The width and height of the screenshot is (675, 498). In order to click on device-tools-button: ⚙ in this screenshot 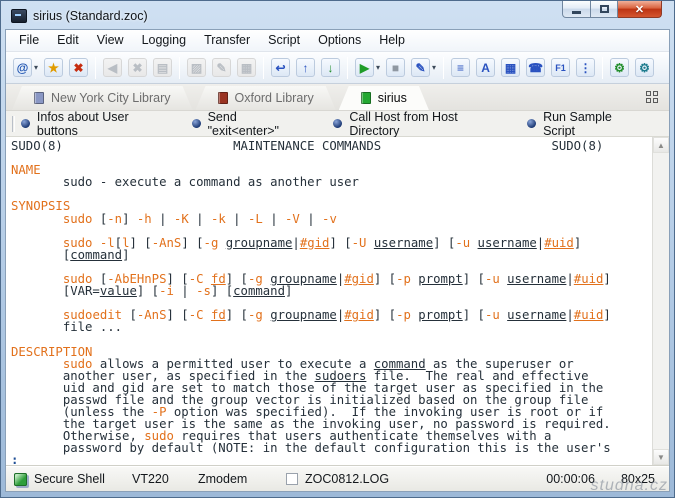, I will do `click(619, 68)`.